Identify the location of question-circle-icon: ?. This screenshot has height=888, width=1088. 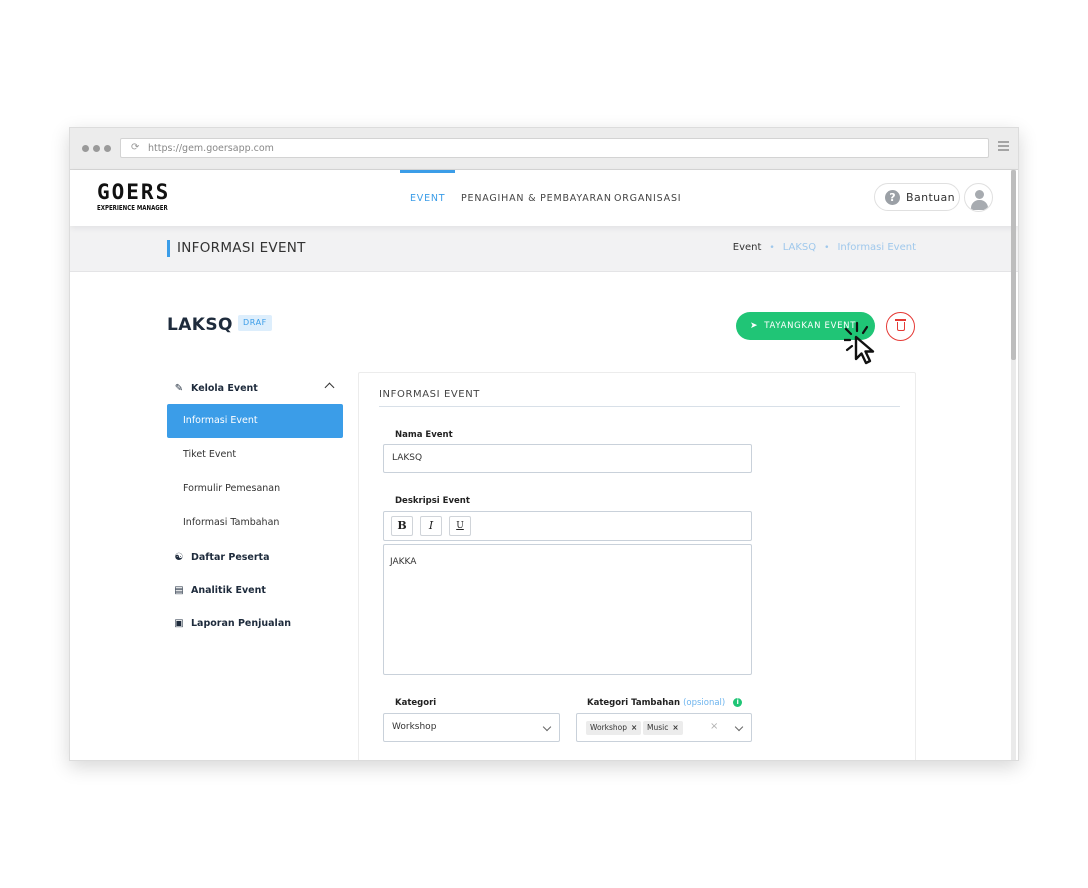
(892, 197).